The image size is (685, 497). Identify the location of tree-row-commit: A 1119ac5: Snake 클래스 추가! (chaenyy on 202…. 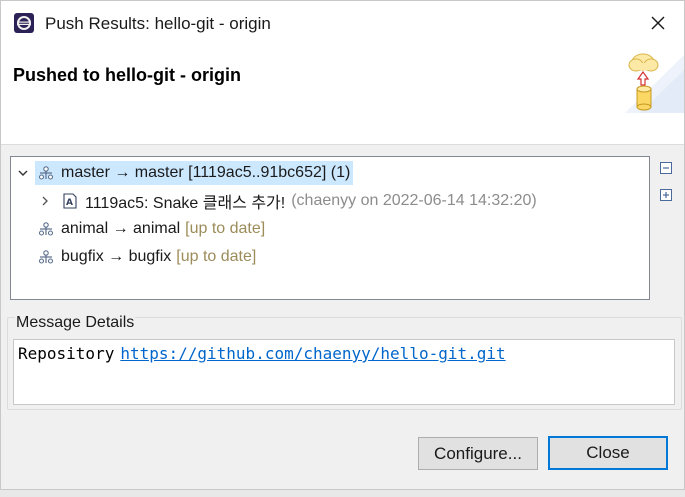
(277, 201).